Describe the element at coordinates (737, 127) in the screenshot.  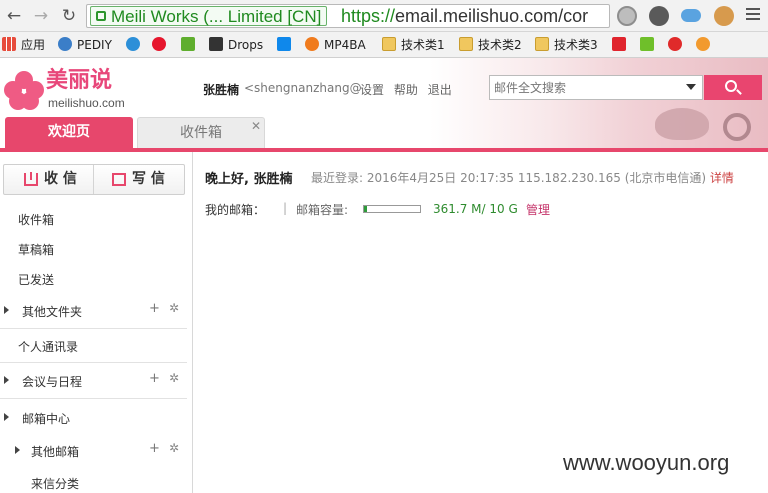
I see `banner-decoration` at that location.